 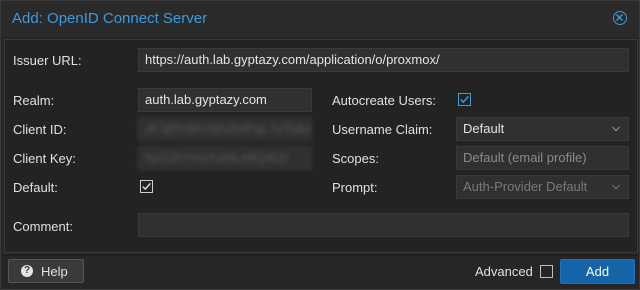 I want to click on dialog-titlebar: Add: OpenID Connect Server, so click(x=320, y=19).